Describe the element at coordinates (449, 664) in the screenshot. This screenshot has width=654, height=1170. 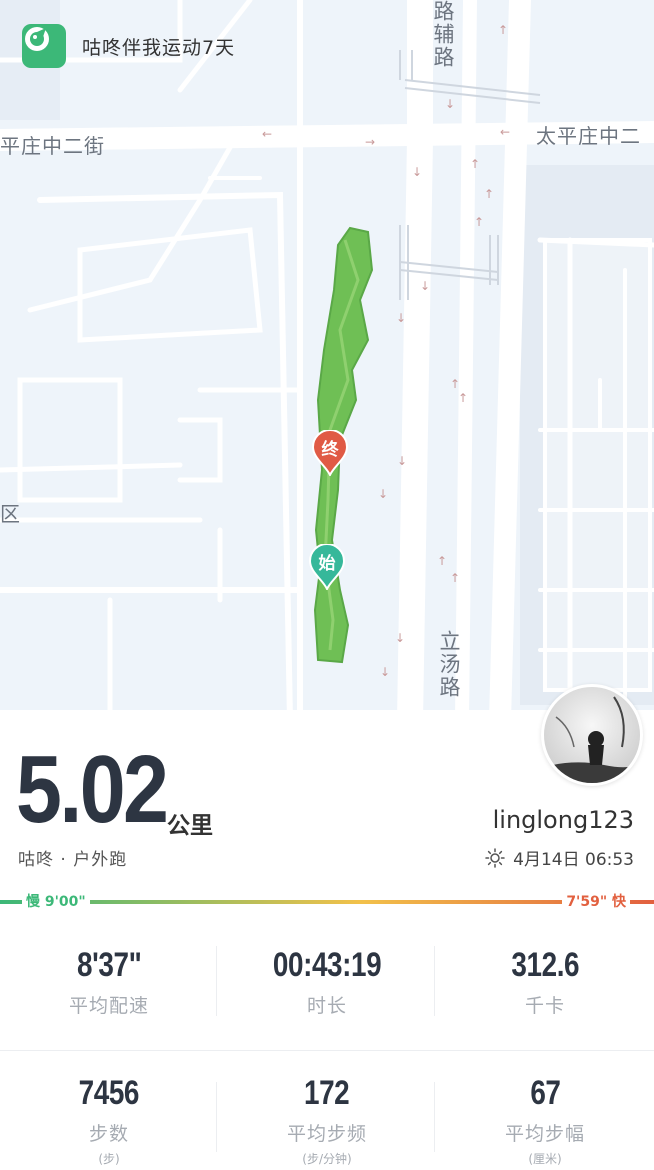
I see `map-label-road-bottom: 立汤路` at that location.